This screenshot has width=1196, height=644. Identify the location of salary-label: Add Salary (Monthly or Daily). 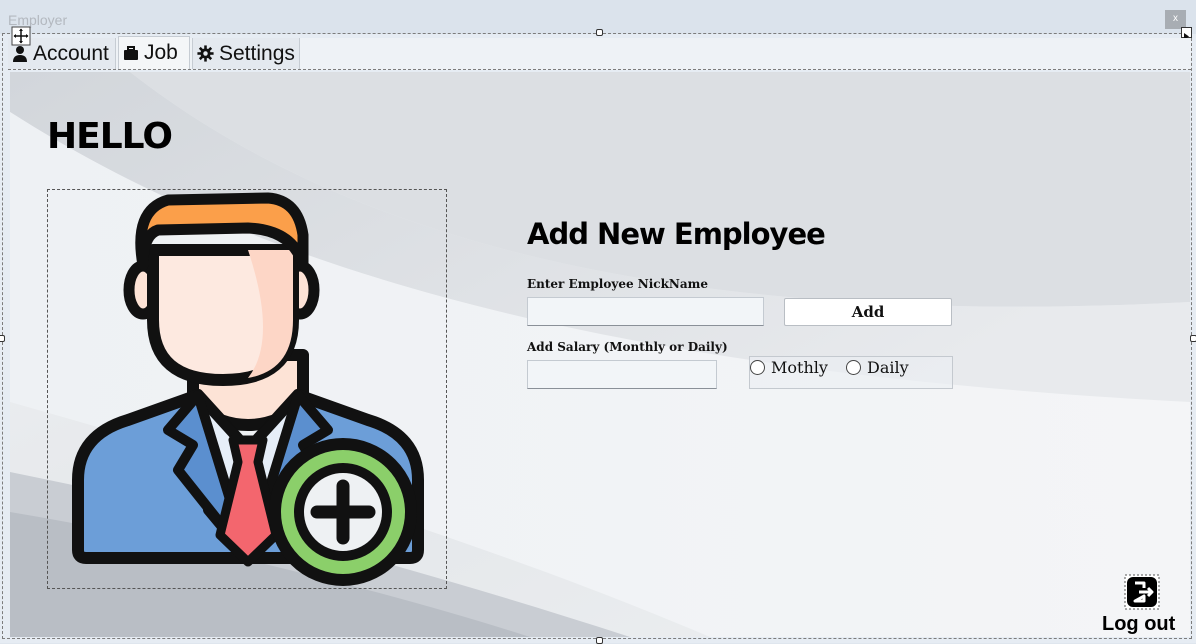
(627, 347).